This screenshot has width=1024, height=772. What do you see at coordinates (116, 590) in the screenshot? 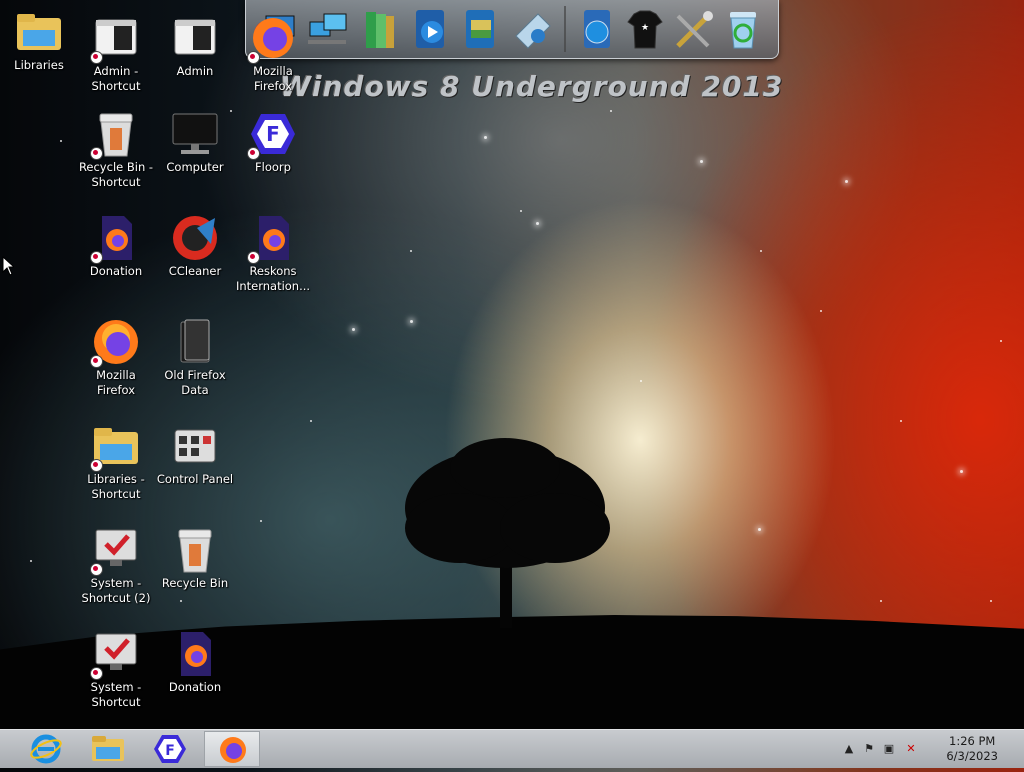
I see `desktop-icon-label: System - Shortcut (2)` at bounding box center [116, 590].